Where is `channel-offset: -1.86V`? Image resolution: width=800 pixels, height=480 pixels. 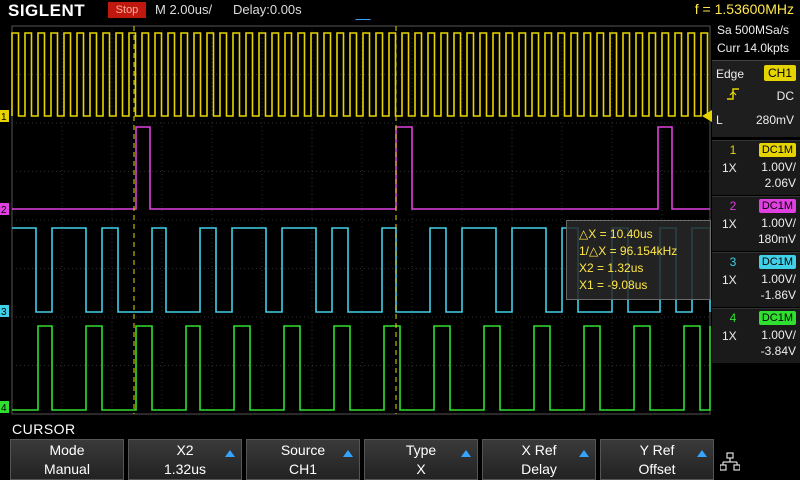 channel-offset: -1.86V is located at coordinates (778, 295).